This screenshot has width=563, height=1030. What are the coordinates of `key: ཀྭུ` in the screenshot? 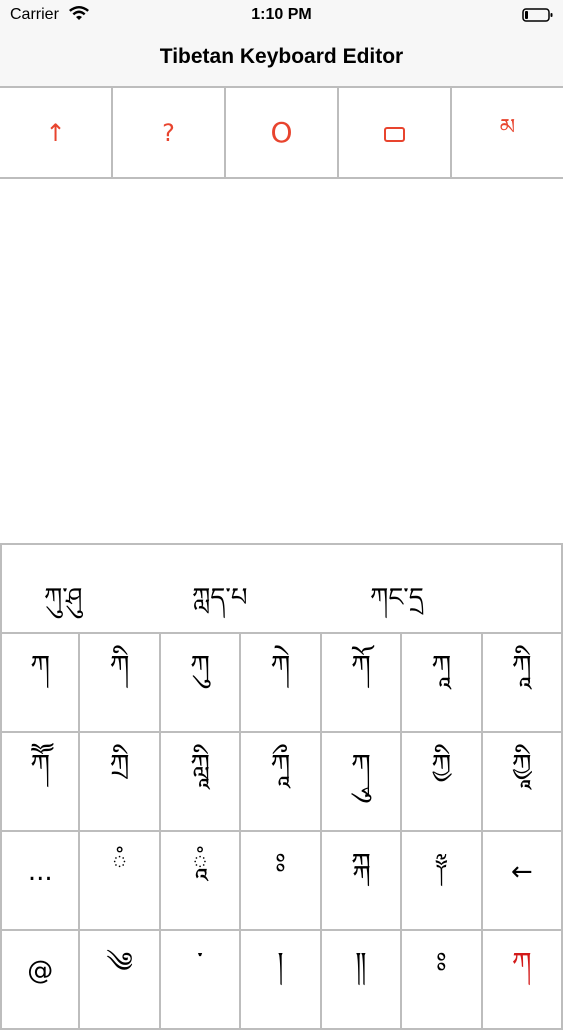 It's located at (362, 782).